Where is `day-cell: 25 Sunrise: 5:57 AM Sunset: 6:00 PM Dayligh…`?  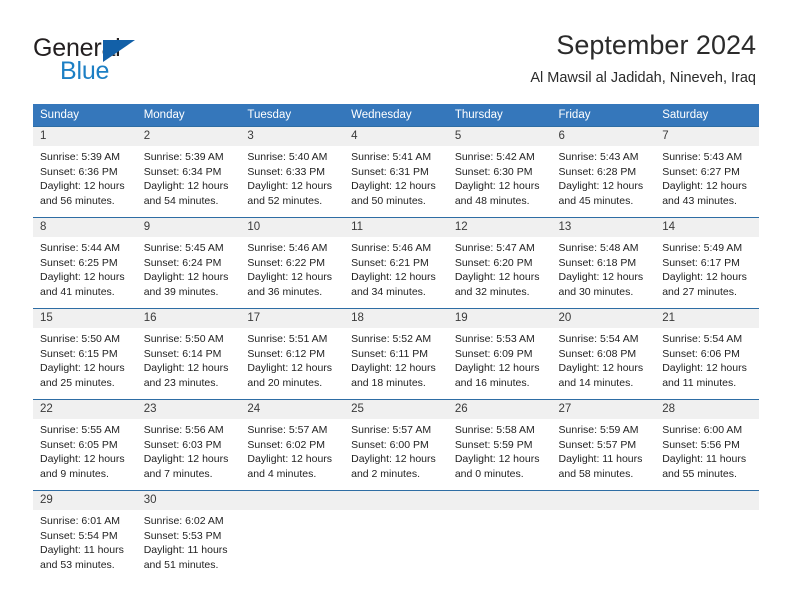
day-cell: 25 Sunrise: 5:57 AM Sunset: 6:00 PM Dayligh… is located at coordinates (396, 445).